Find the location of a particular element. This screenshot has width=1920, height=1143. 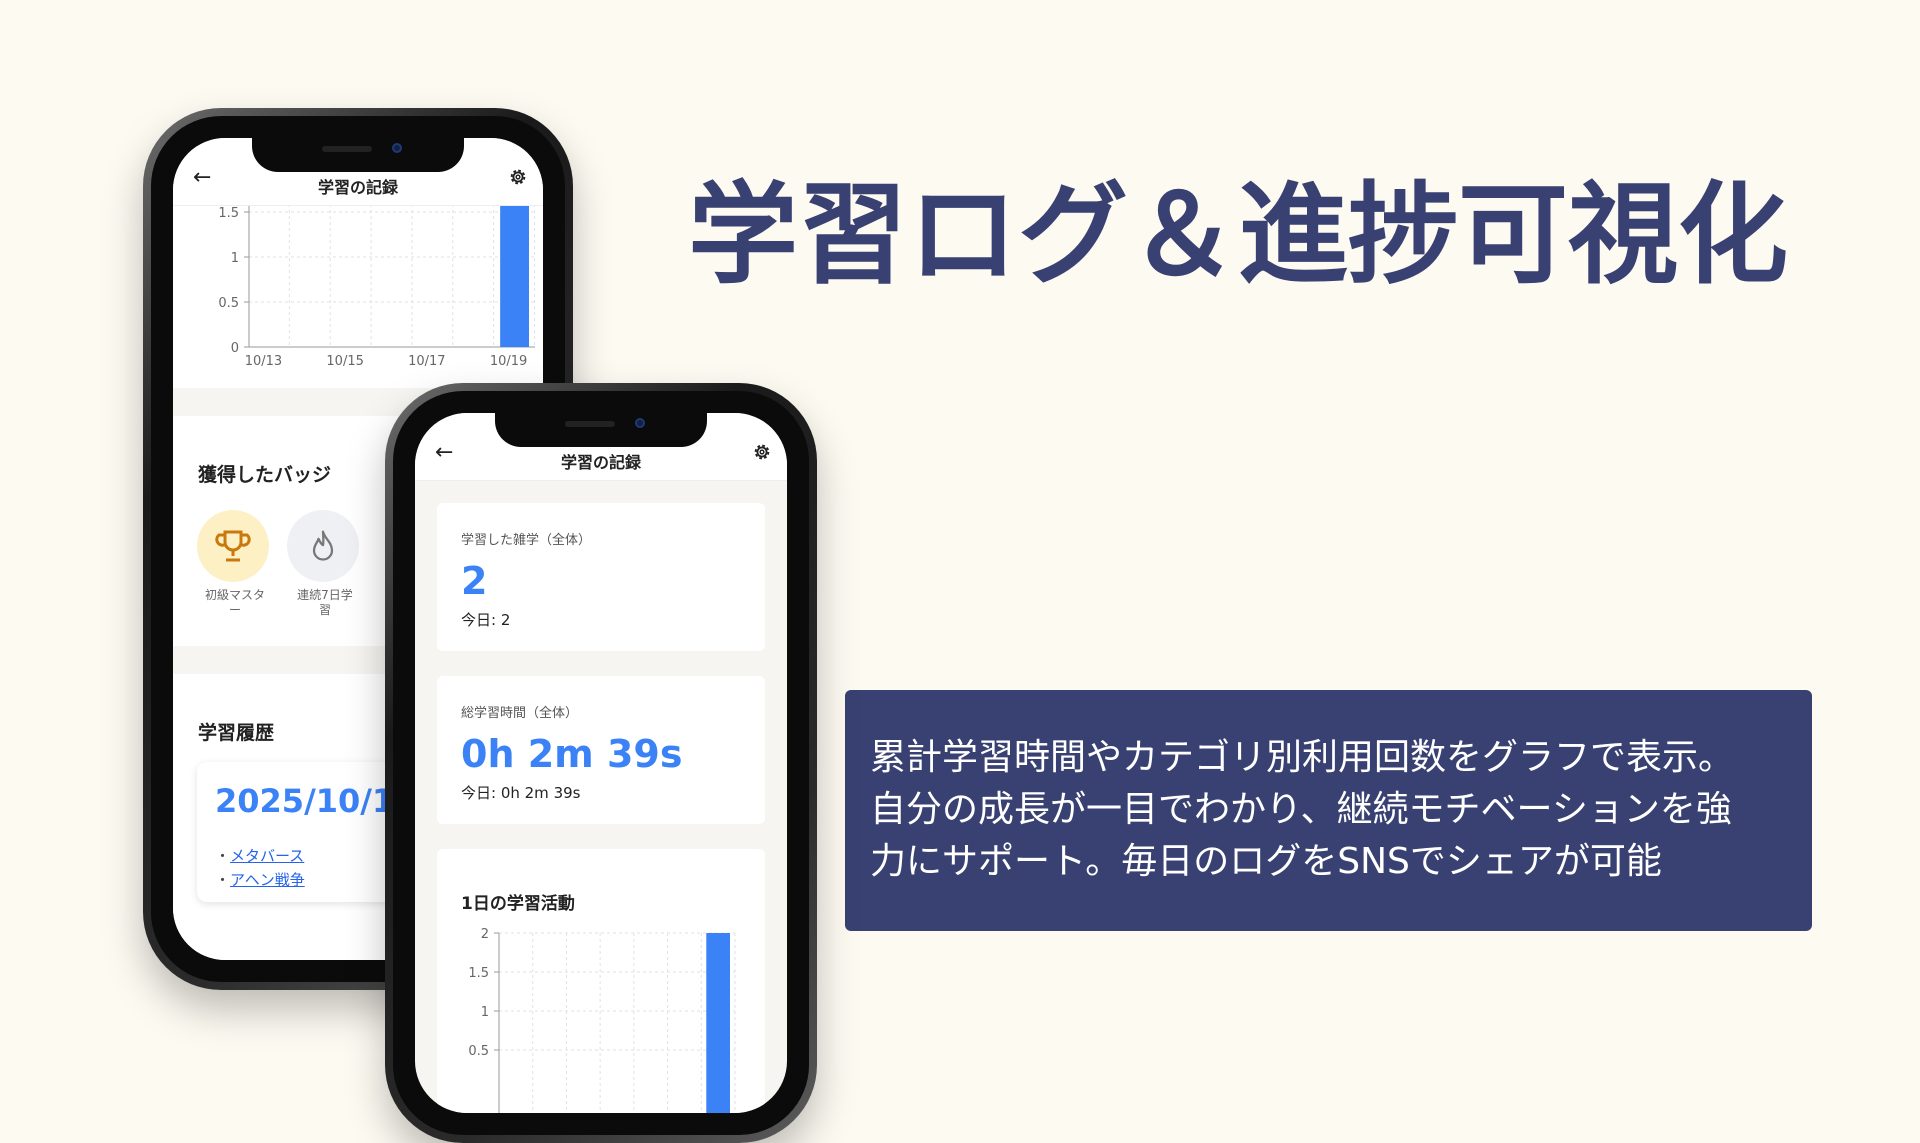

trophy-icon is located at coordinates (233, 546).